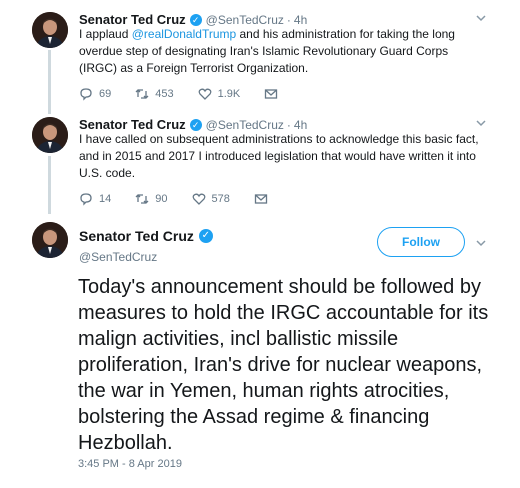 This screenshot has width=520, height=488. I want to click on retweet-button: 90, so click(151, 199).